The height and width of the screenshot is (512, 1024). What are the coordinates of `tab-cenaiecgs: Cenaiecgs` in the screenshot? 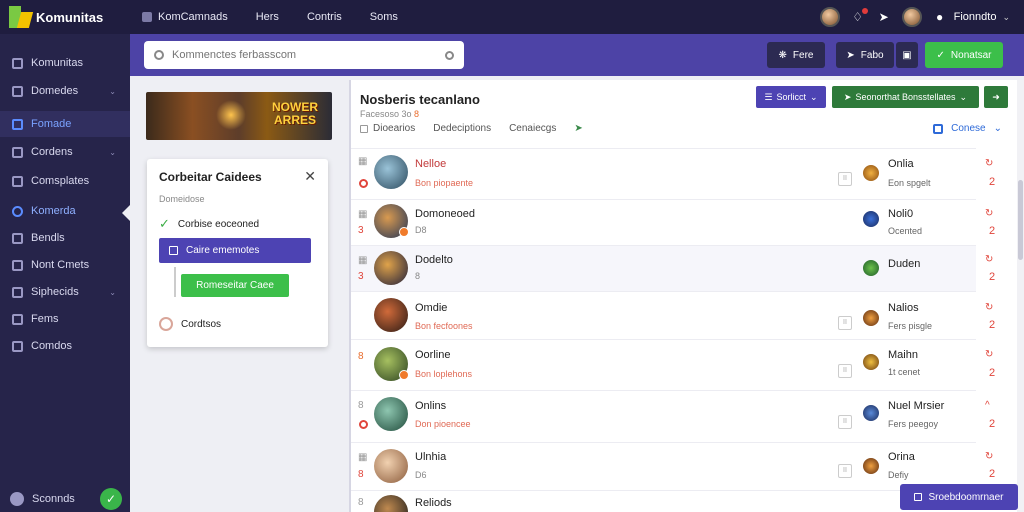 It's located at (532, 128).